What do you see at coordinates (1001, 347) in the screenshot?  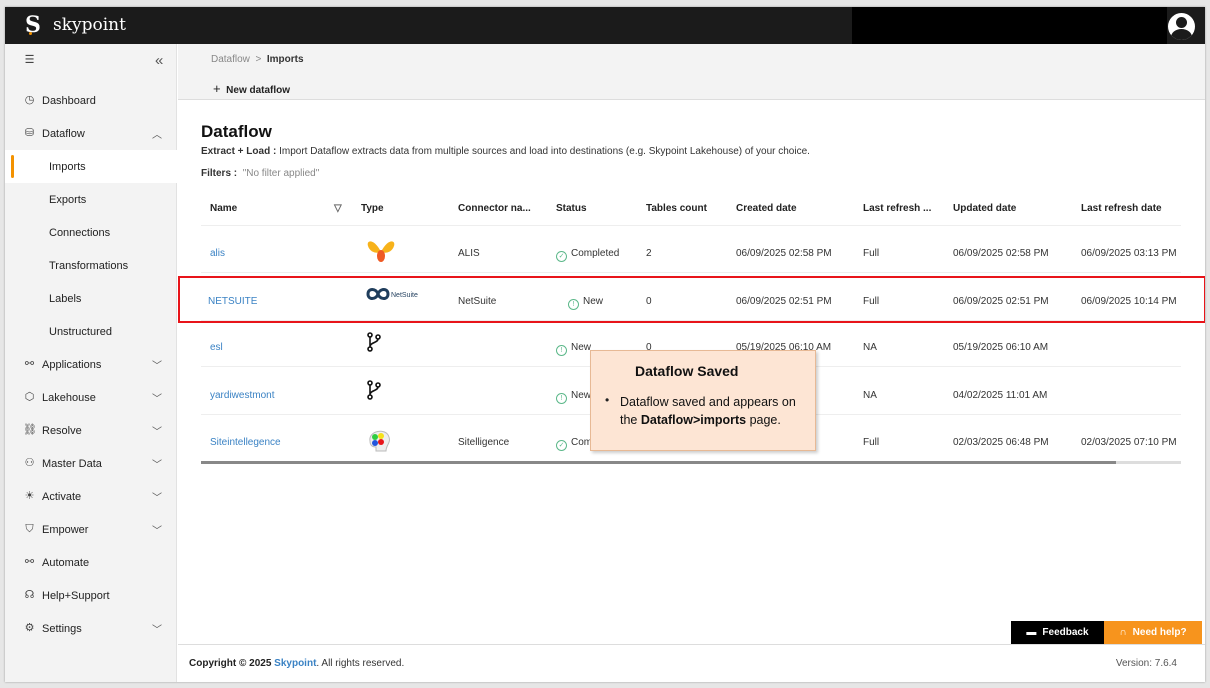 I see `cell-updated: 05/19/2025 06:10 AM` at bounding box center [1001, 347].